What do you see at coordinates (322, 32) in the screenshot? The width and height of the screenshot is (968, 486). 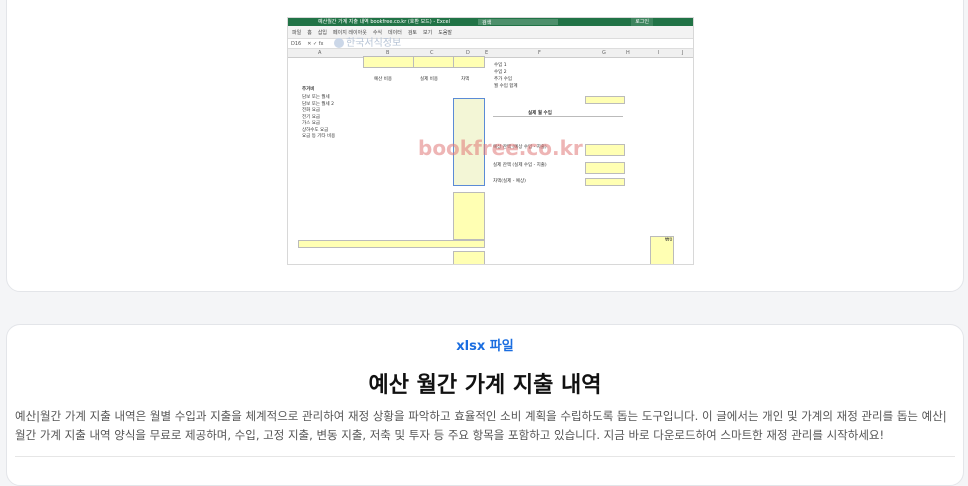 I see `ribbon-tab: 삽입` at bounding box center [322, 32].